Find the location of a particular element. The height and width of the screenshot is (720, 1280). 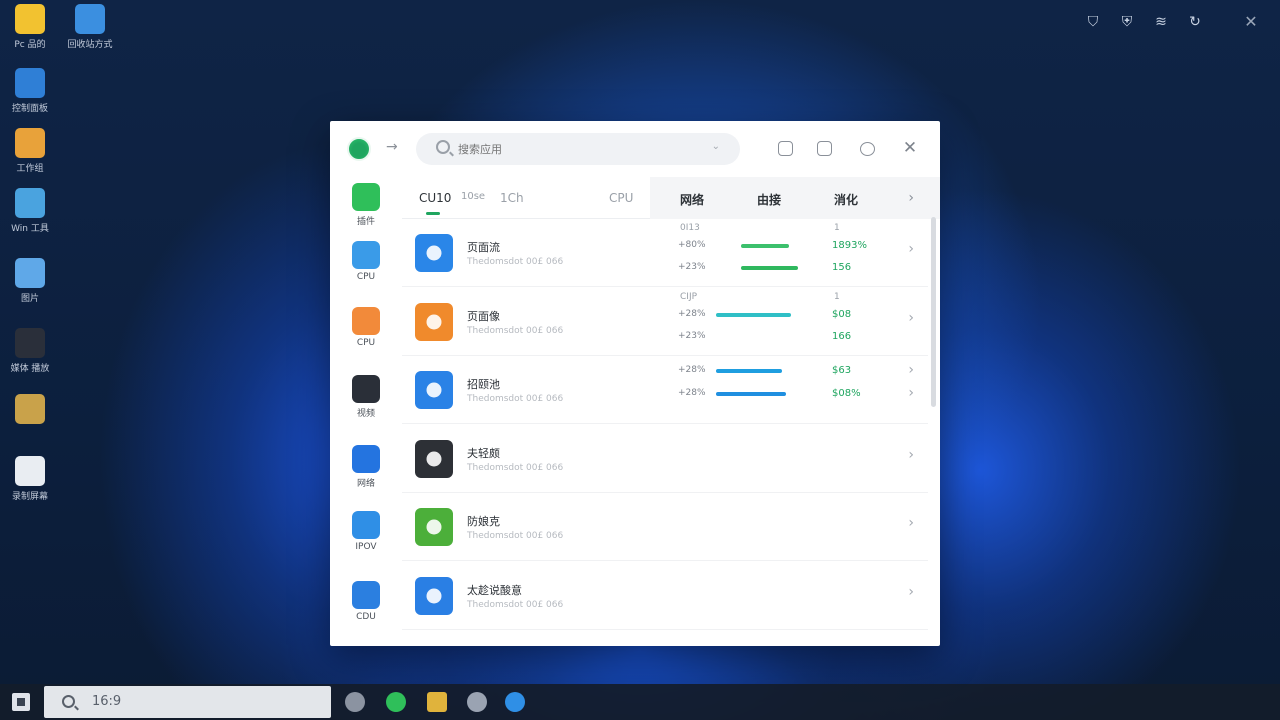

desktop-icon-label: 工作组 is located at coordinates (30, 169).